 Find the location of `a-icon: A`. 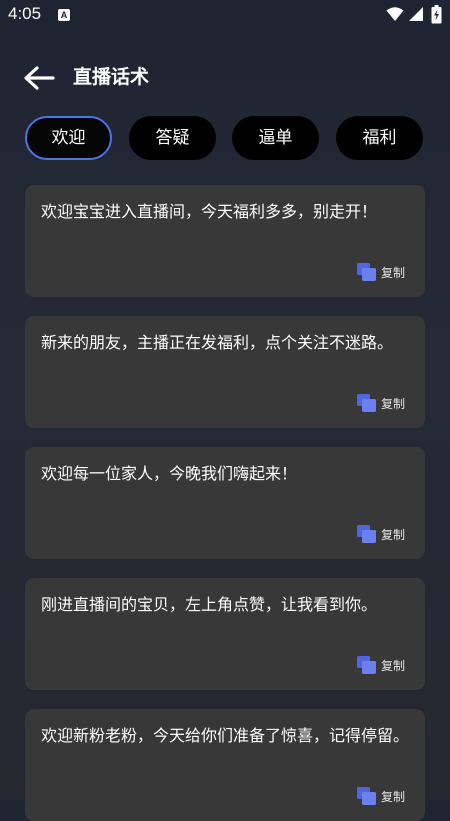

a-icon: A is located at coordinates (64, 15).